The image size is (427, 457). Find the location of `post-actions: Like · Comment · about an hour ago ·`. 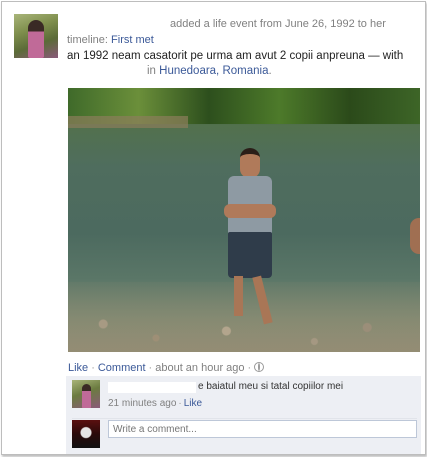

post-actions: Like · Comment · about an hour ago · is located at coordinates (166, 368).